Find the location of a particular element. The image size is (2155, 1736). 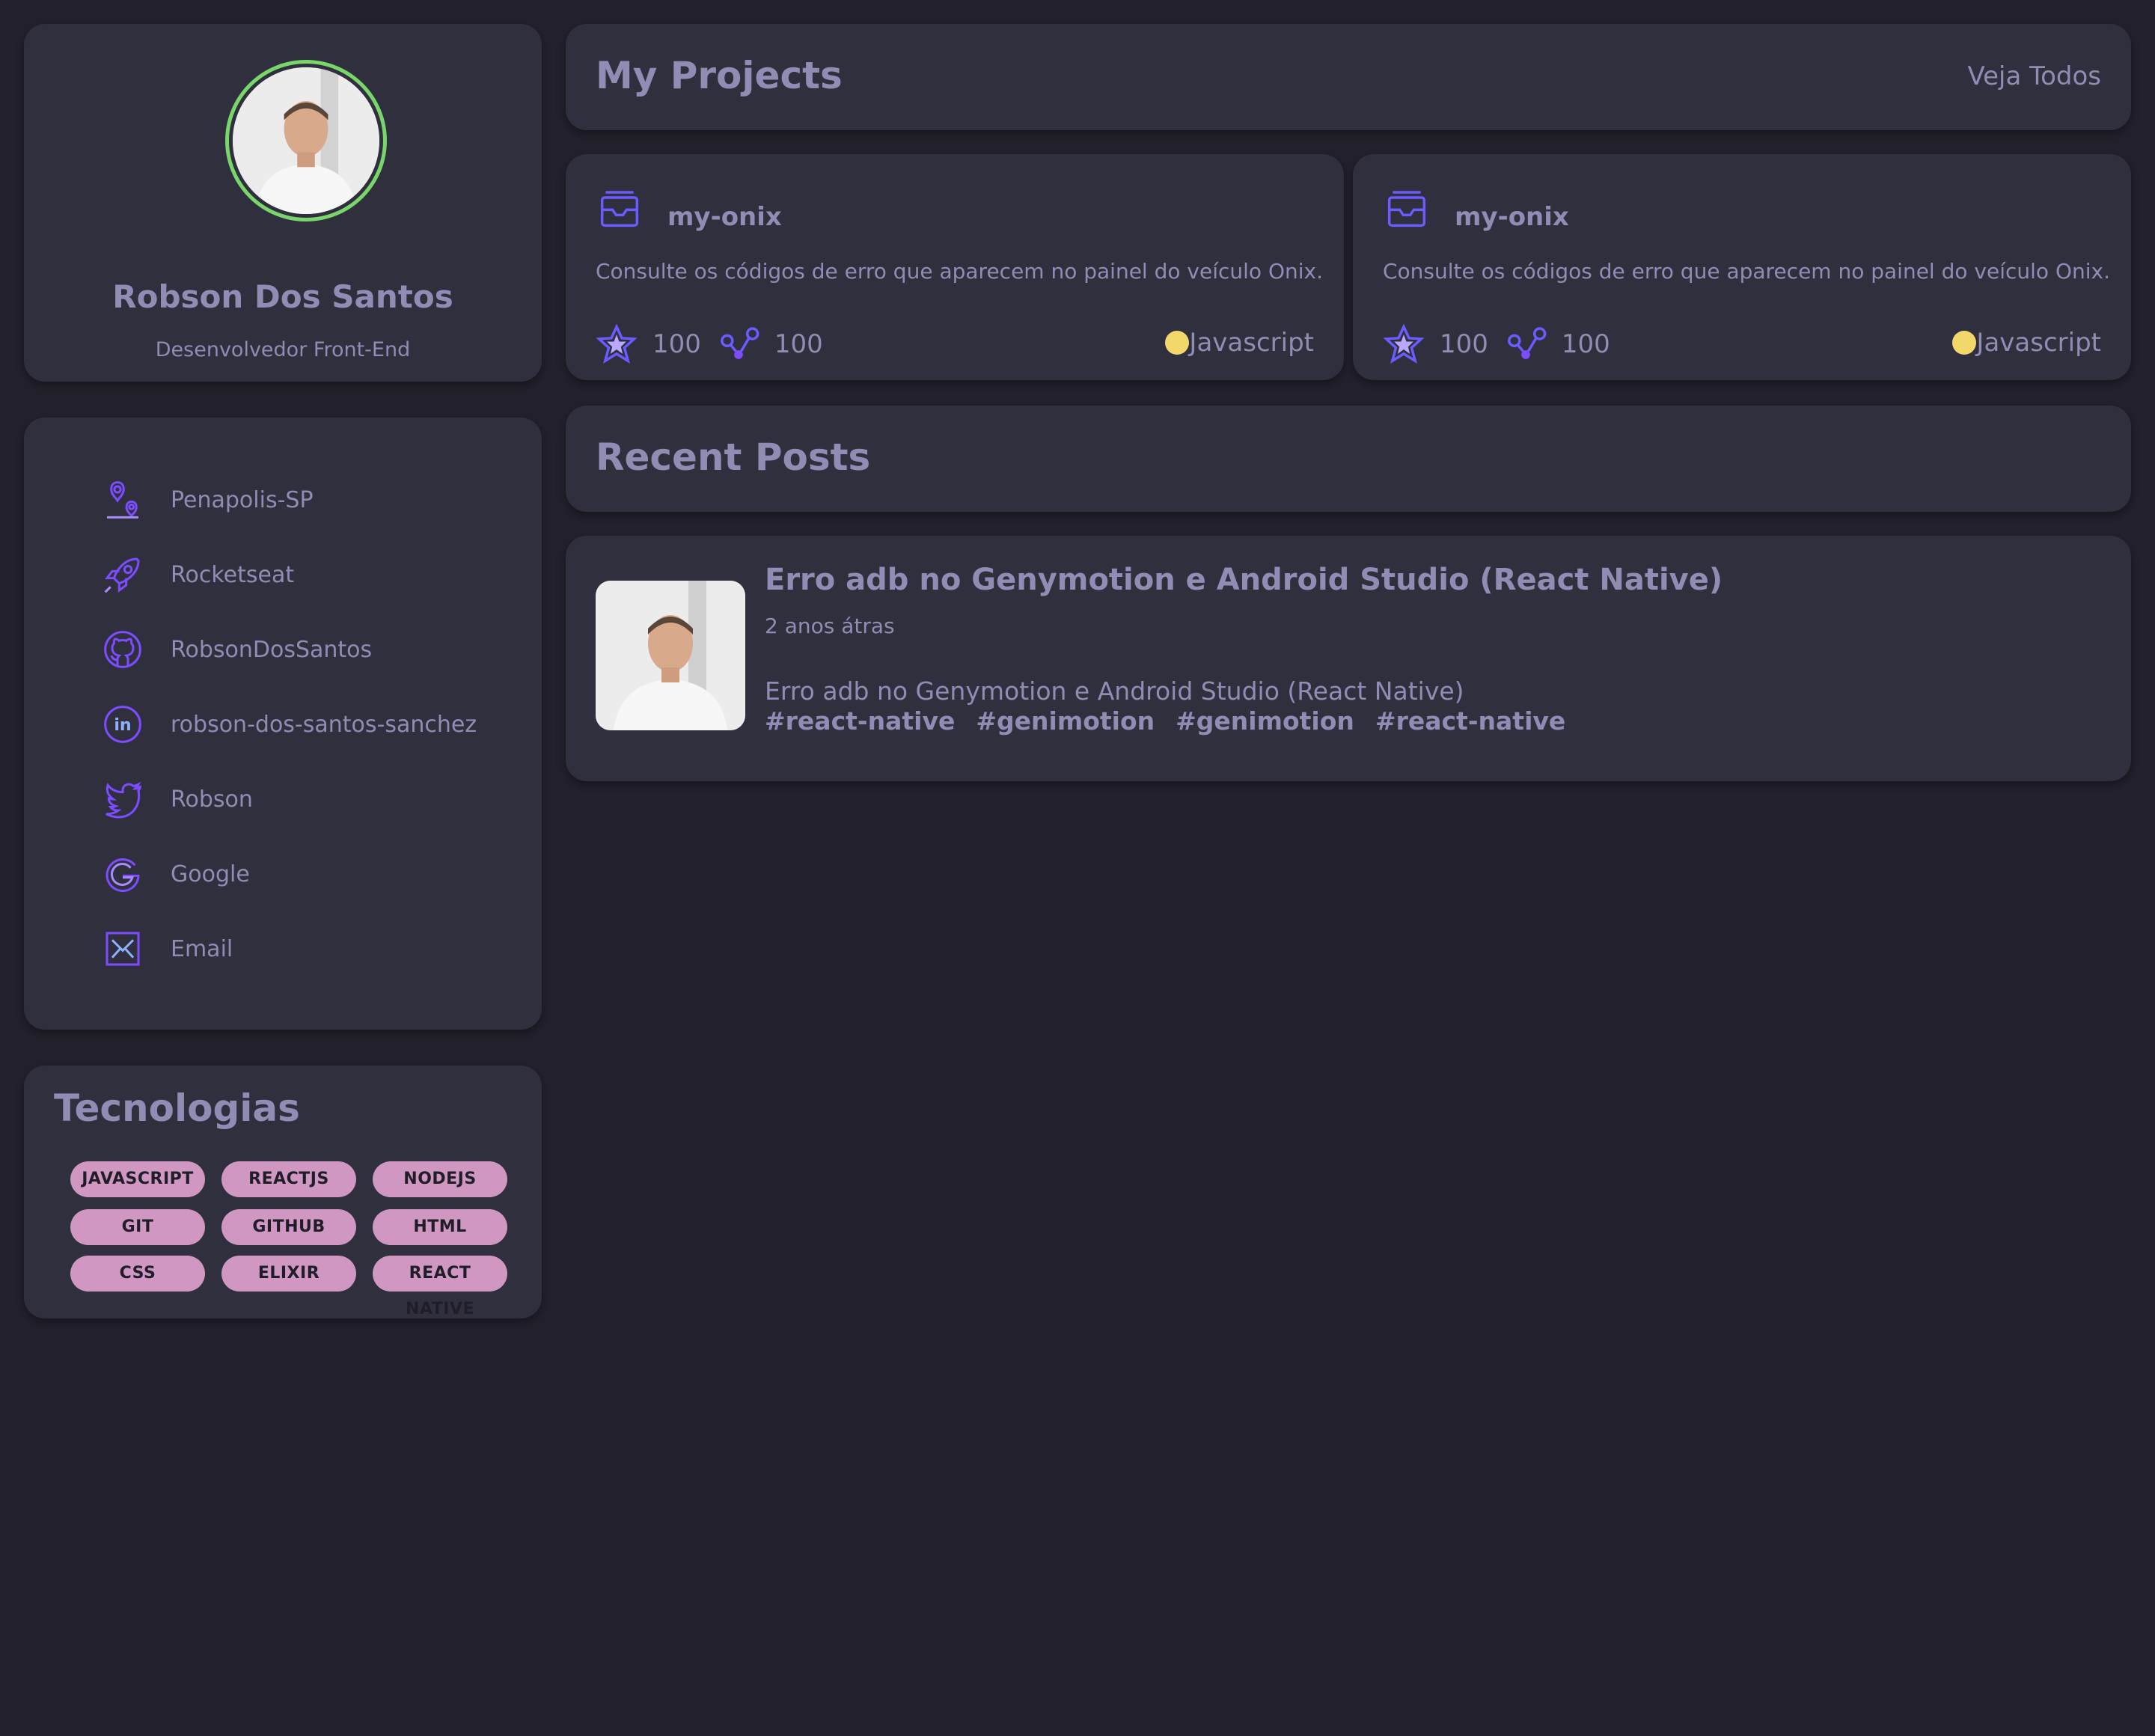

tech-tag: CSS is located at coordinates (137, 1274).